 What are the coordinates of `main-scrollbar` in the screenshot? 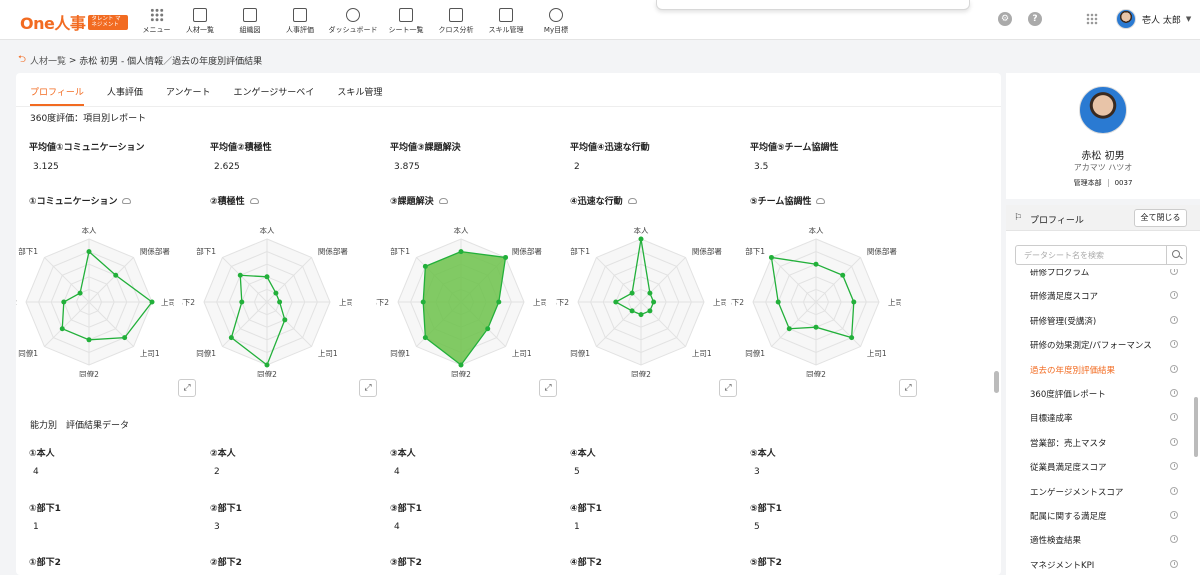 It's located at (996, 382).